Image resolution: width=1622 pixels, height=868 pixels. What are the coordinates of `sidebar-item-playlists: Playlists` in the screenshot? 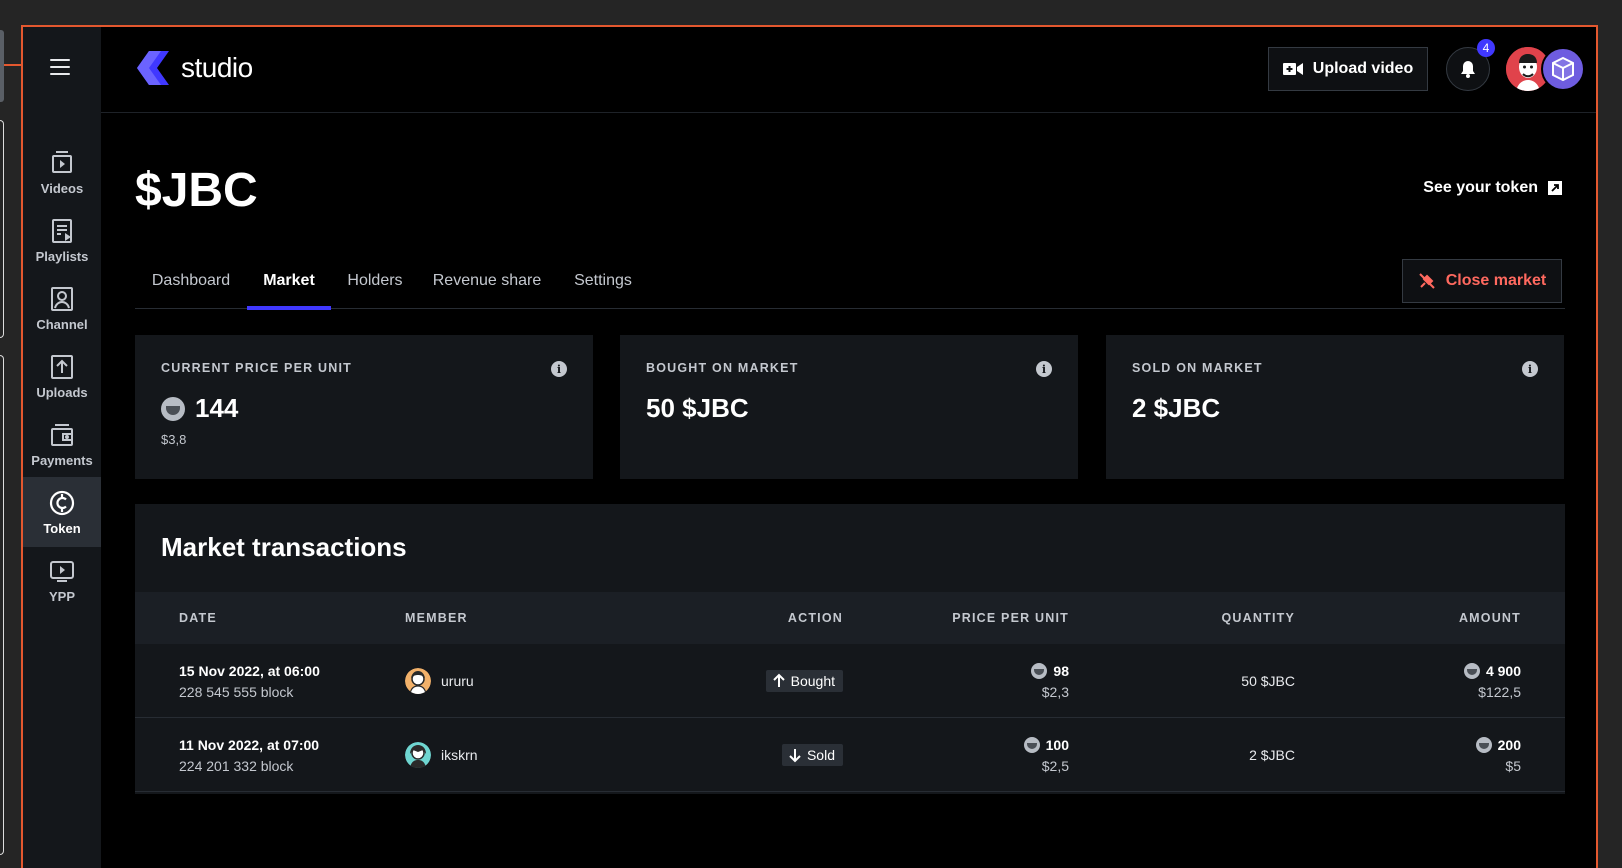 It's located at (62, 240).